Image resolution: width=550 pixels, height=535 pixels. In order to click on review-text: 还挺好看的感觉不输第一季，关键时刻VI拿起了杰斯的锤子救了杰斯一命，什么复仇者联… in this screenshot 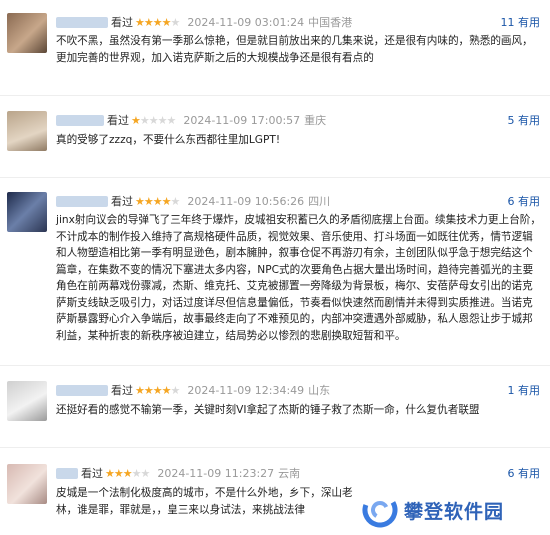, I will do `click(268, 410)`.